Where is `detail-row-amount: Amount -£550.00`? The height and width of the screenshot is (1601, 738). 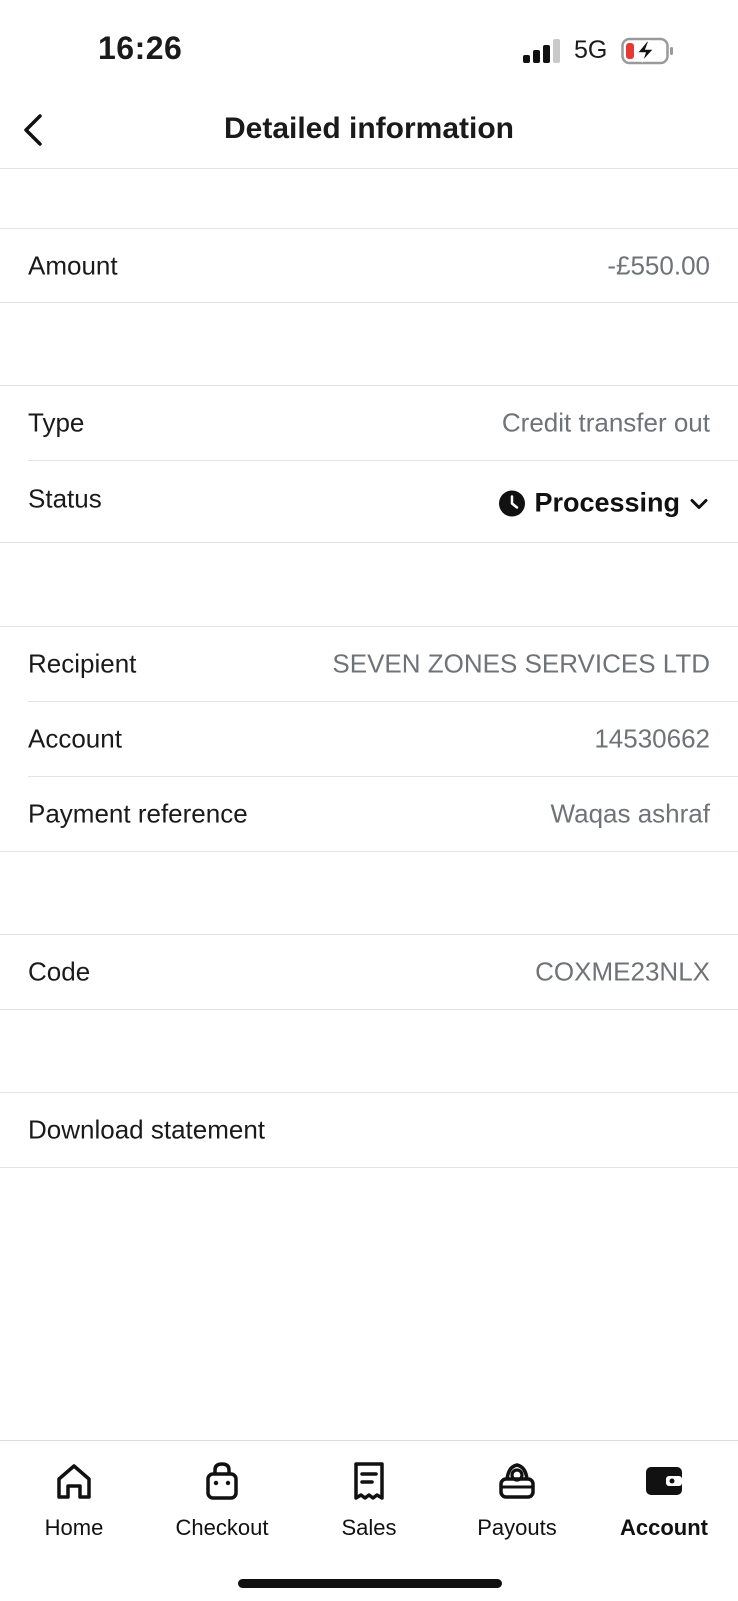 detail-row-amount: Amount -£550.00 is located at coordinates (369, 266).